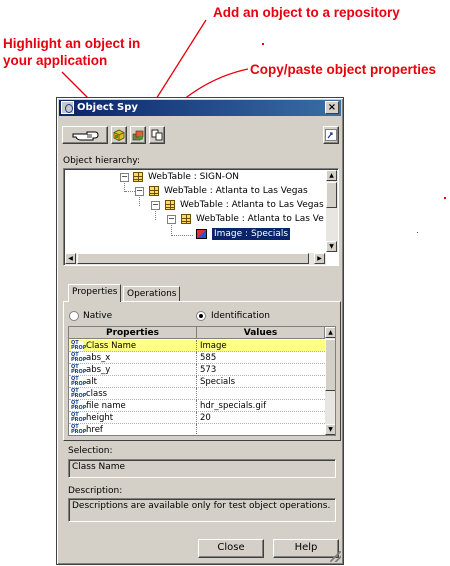  What do you see at coordinates (193, 177) in the screenshot?
I see `tree-node-webtable: WebTable : SIGN-ON` at bounding box center [193, 177].